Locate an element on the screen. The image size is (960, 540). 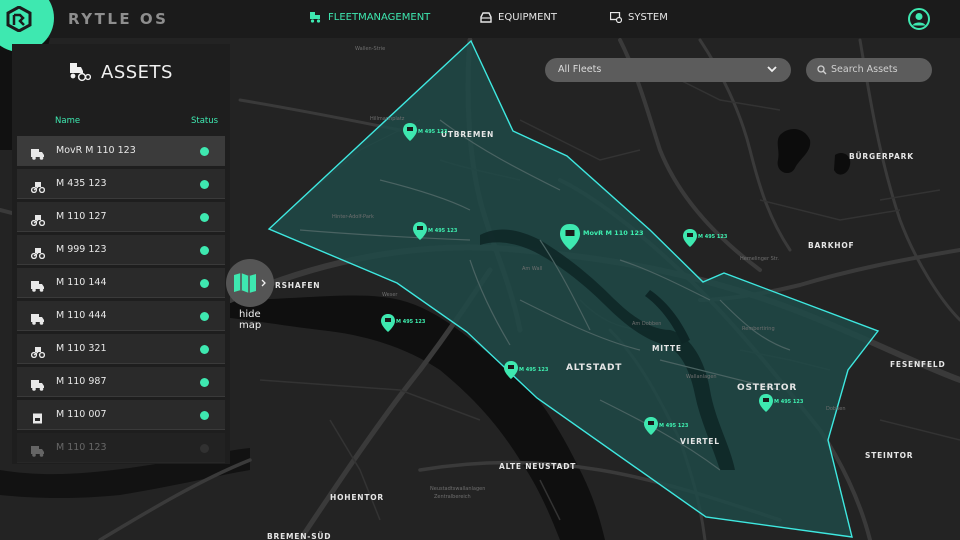
district-label: VIERTEL is located at coordinates (700, 441).